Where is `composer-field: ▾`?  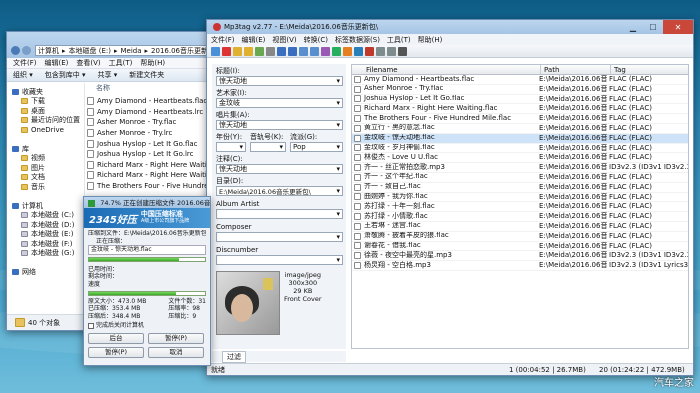
composer-field: ▾ is located at coordinates (279, 237).